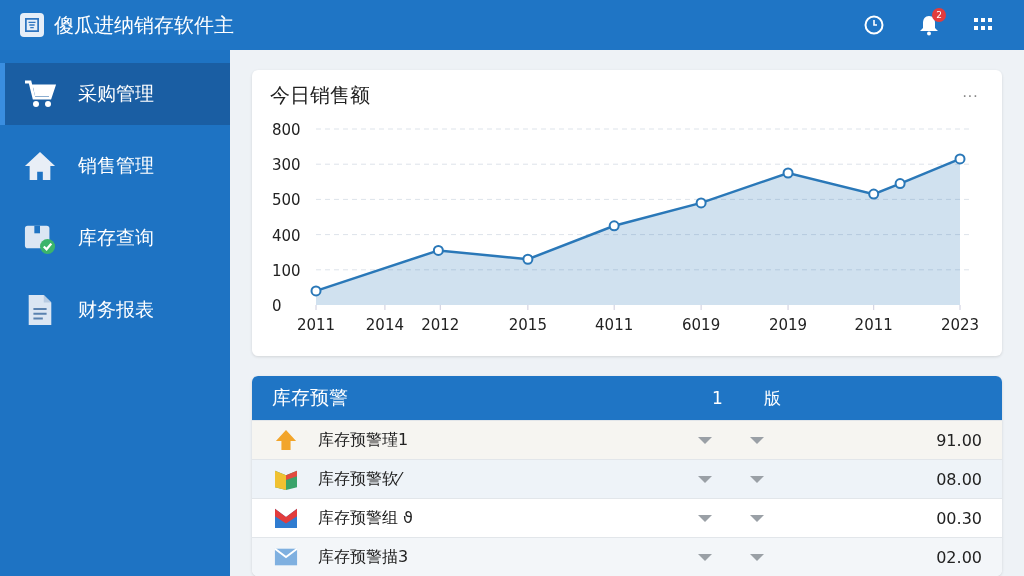  I want to click on item-value: 91.00, so click(959, 440).